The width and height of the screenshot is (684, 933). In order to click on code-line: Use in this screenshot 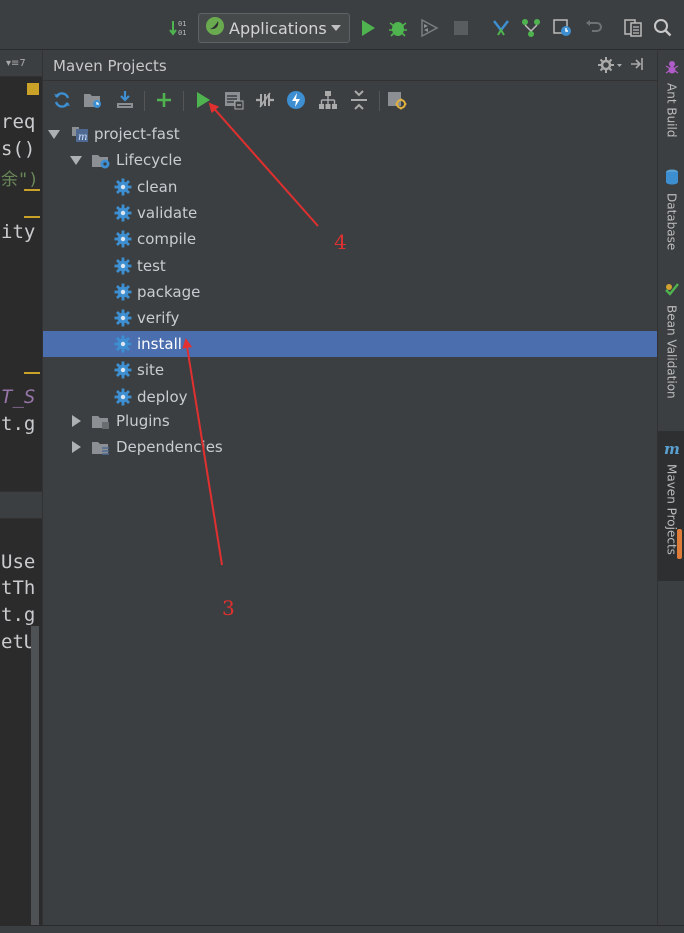, I will do `click(18, 562)`.